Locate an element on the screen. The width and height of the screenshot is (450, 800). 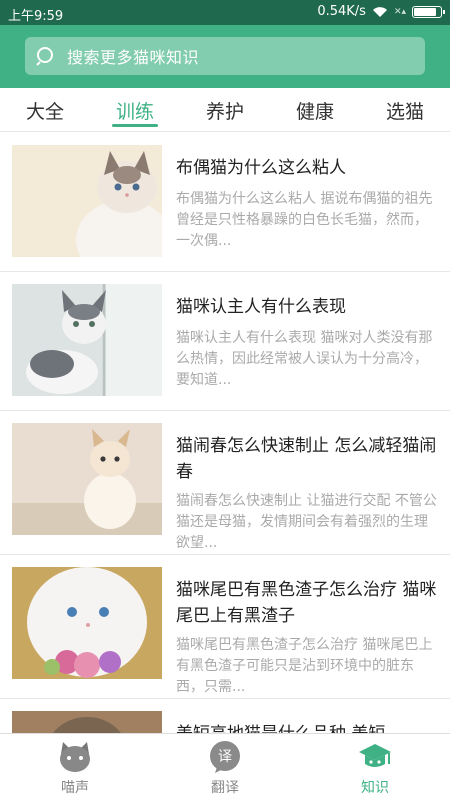
wifi-icon is located at coordinates (379, 11).